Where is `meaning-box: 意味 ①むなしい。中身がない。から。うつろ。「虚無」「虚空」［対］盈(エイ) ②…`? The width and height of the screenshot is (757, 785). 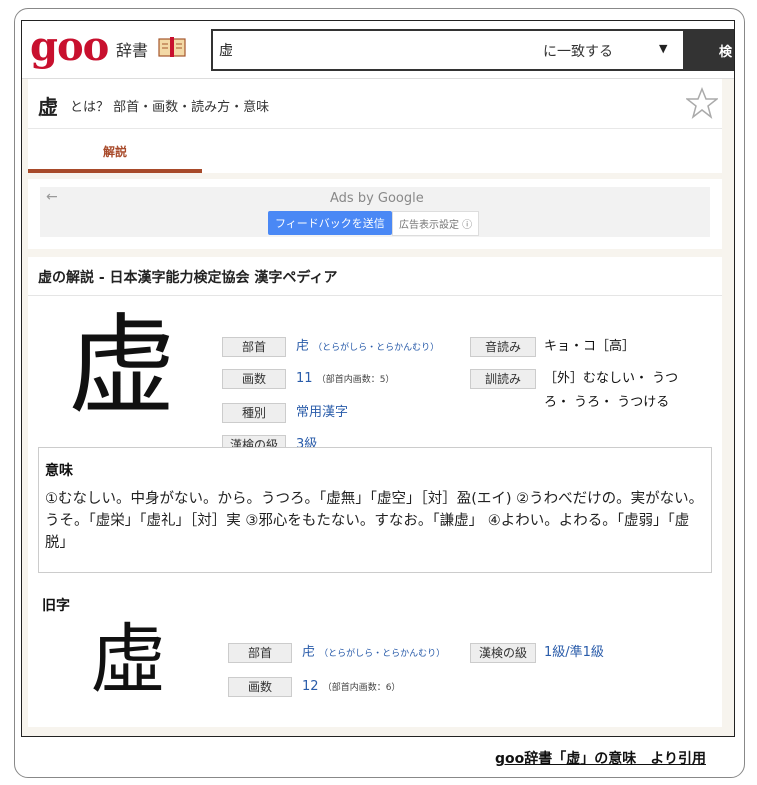 meaning-box: 意味 ①むなしい。中身がない。から。うつろ。「虚無」「虚空」［対］盈(エイ) ②… is located at coordinates (375, 510).